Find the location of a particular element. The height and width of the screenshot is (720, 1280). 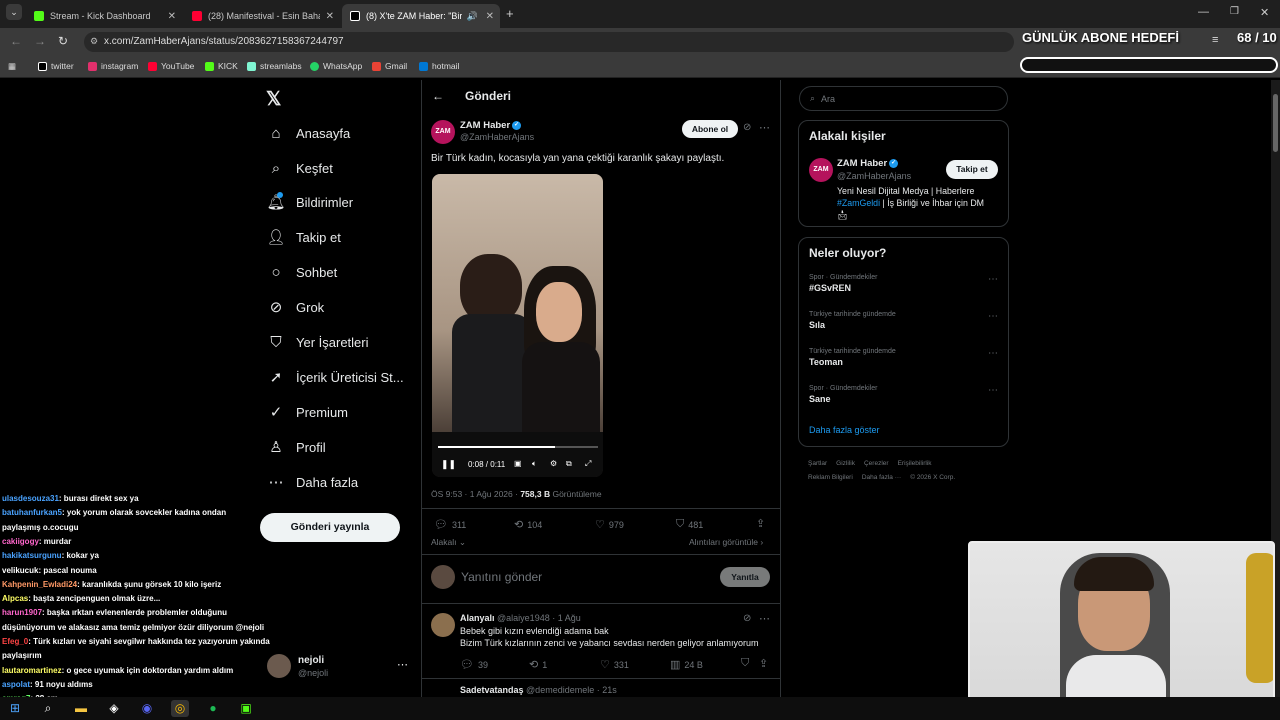

settings-icon: ⚙ is located at coordinates (553, 463).